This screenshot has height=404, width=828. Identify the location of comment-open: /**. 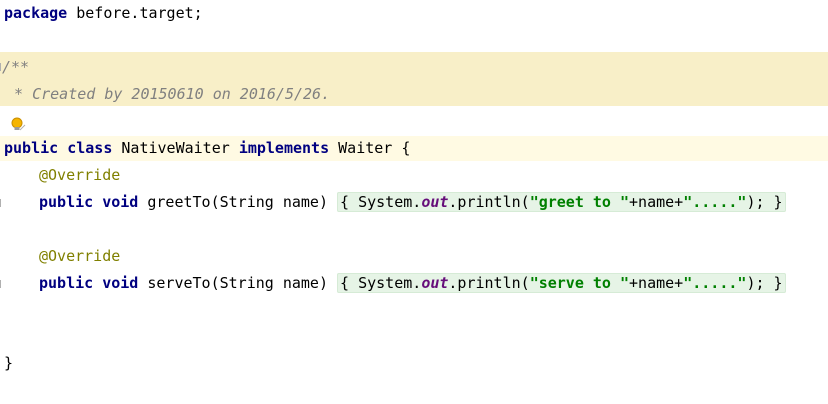
(16, 67).